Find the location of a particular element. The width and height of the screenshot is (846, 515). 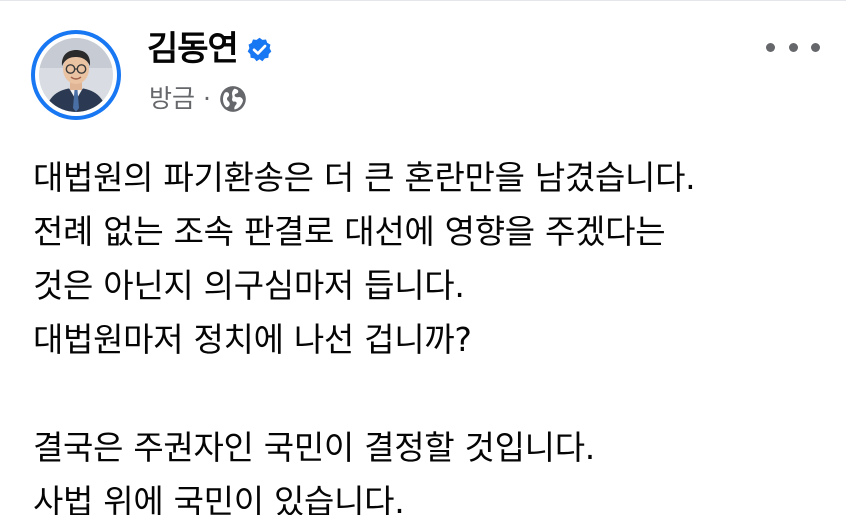

profile-photo-icon is located at coordinates (76, 75).